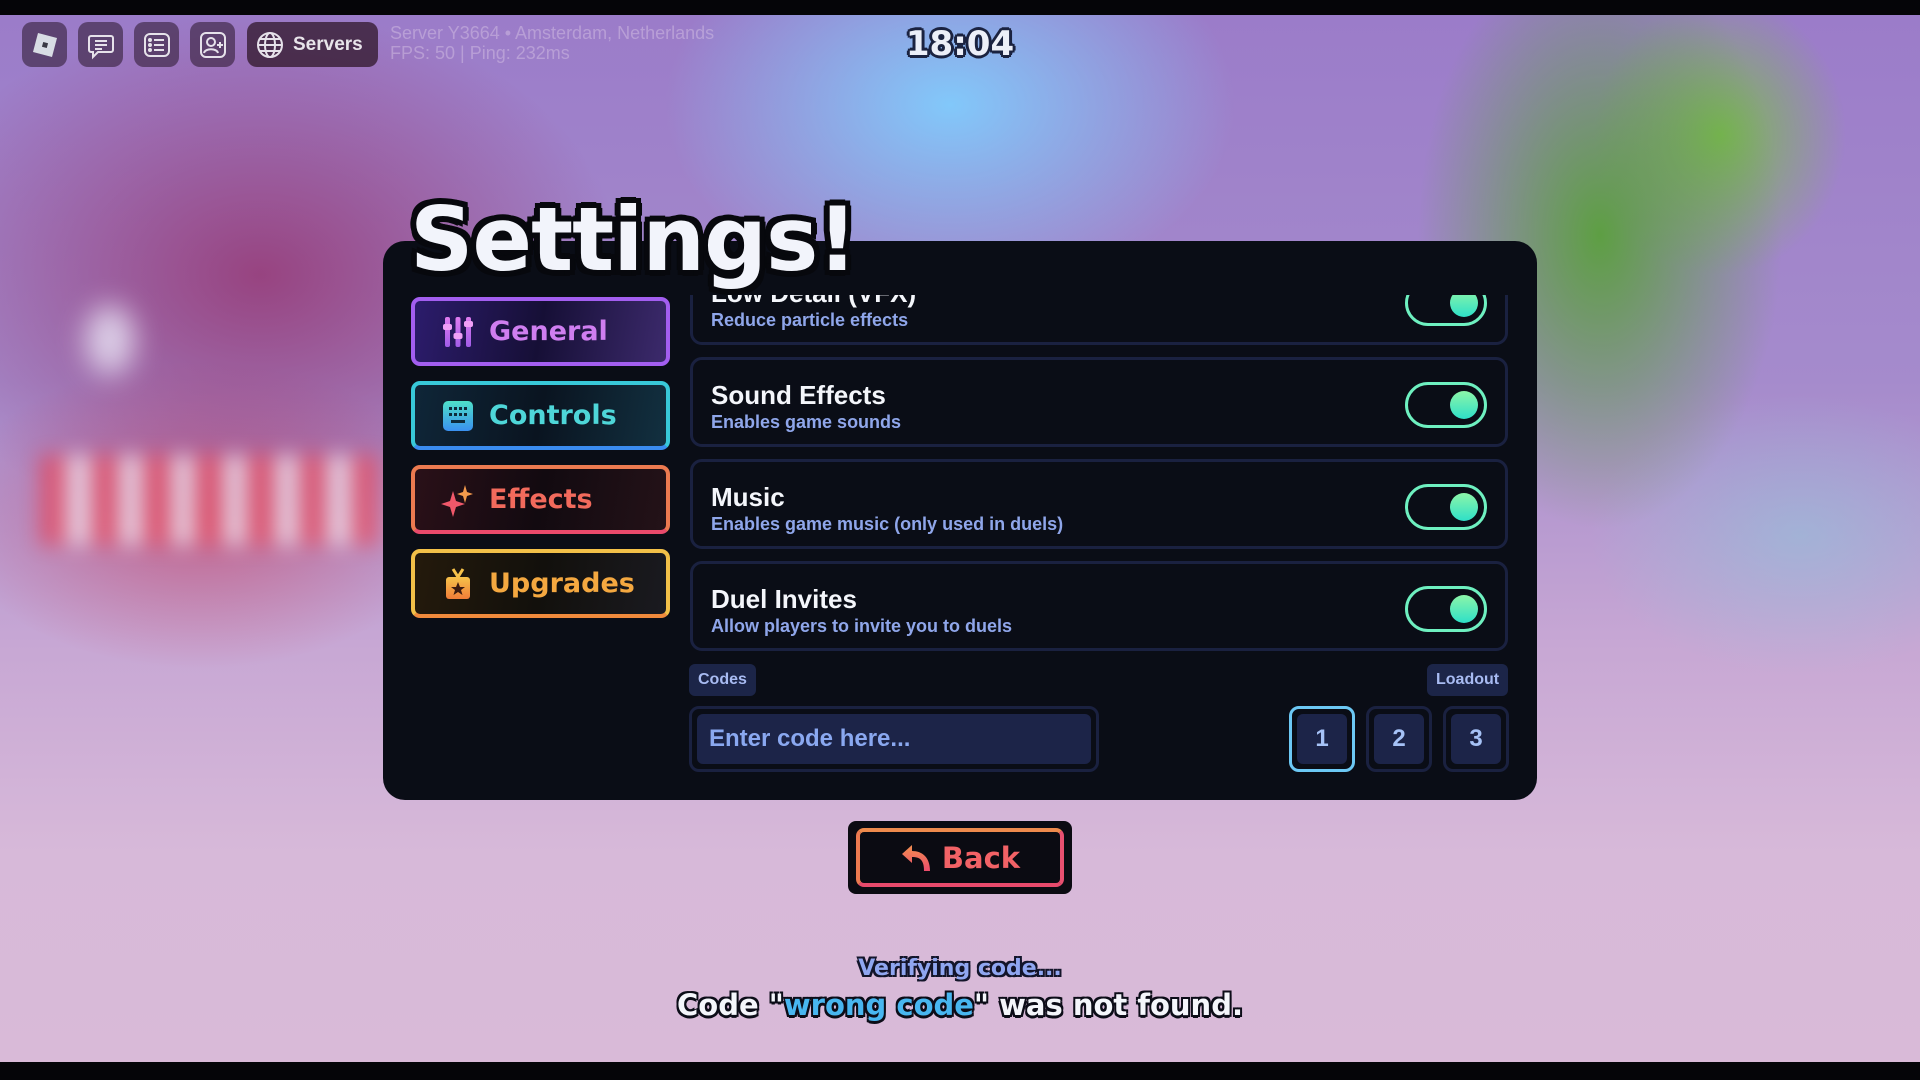 Image resolution: width=1920 pixels, height=1080 pixels. Describe the element at coordinates (887, 524) in the screenshot. I see `option-description: Enables game music (only used in duels)` at that location.